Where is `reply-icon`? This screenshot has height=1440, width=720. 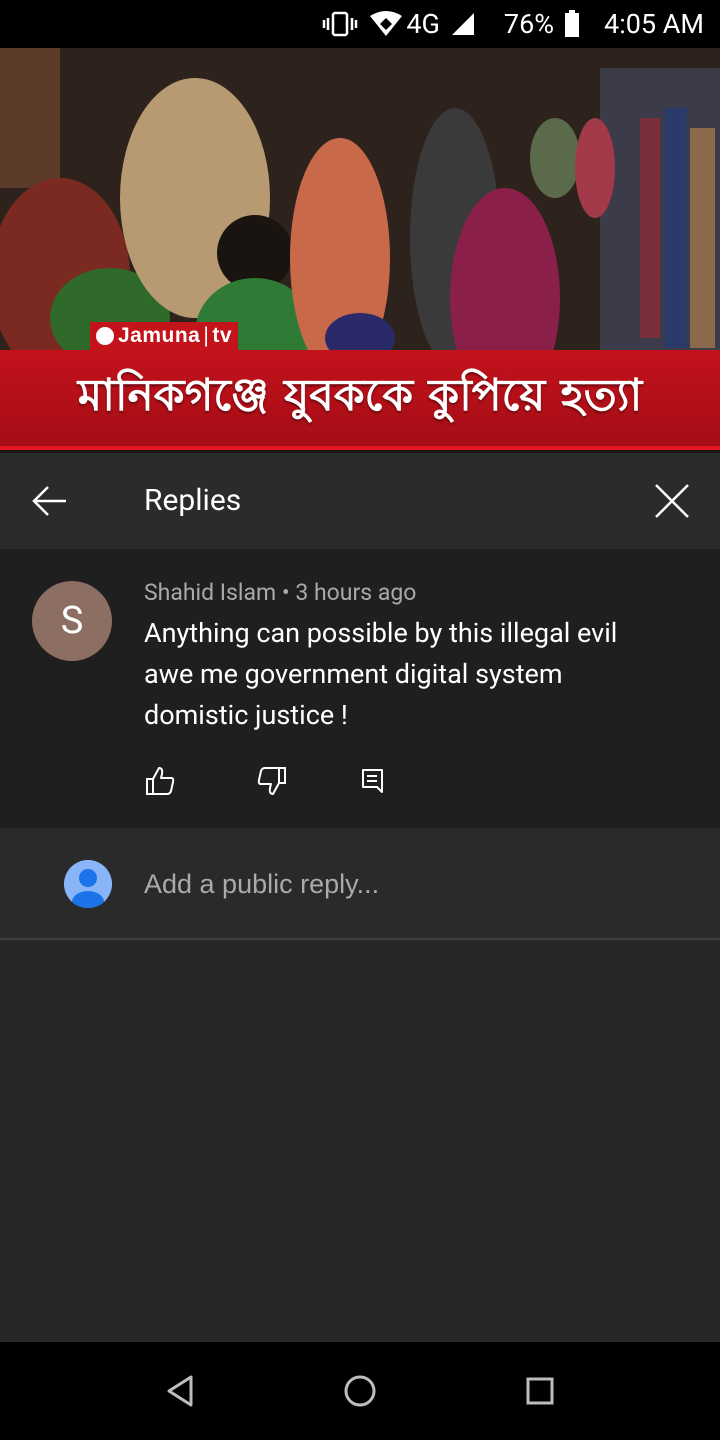
reply-icon is located at coordinates (372, 781).